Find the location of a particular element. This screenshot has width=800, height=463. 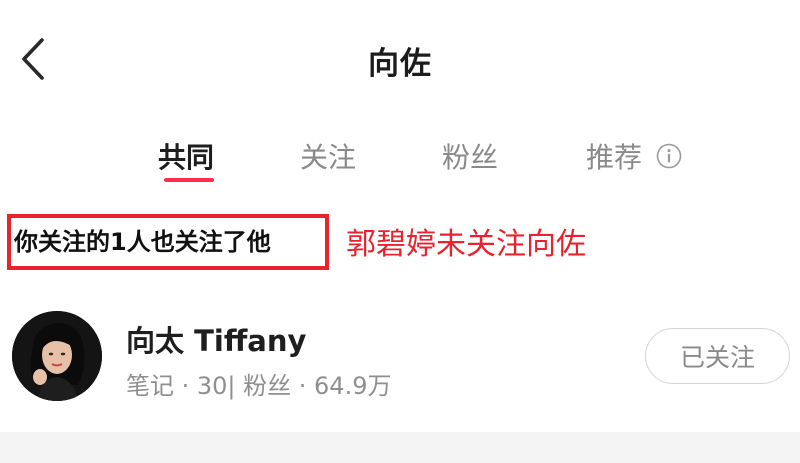

avatar-photo is located at coordinates (57, 356).